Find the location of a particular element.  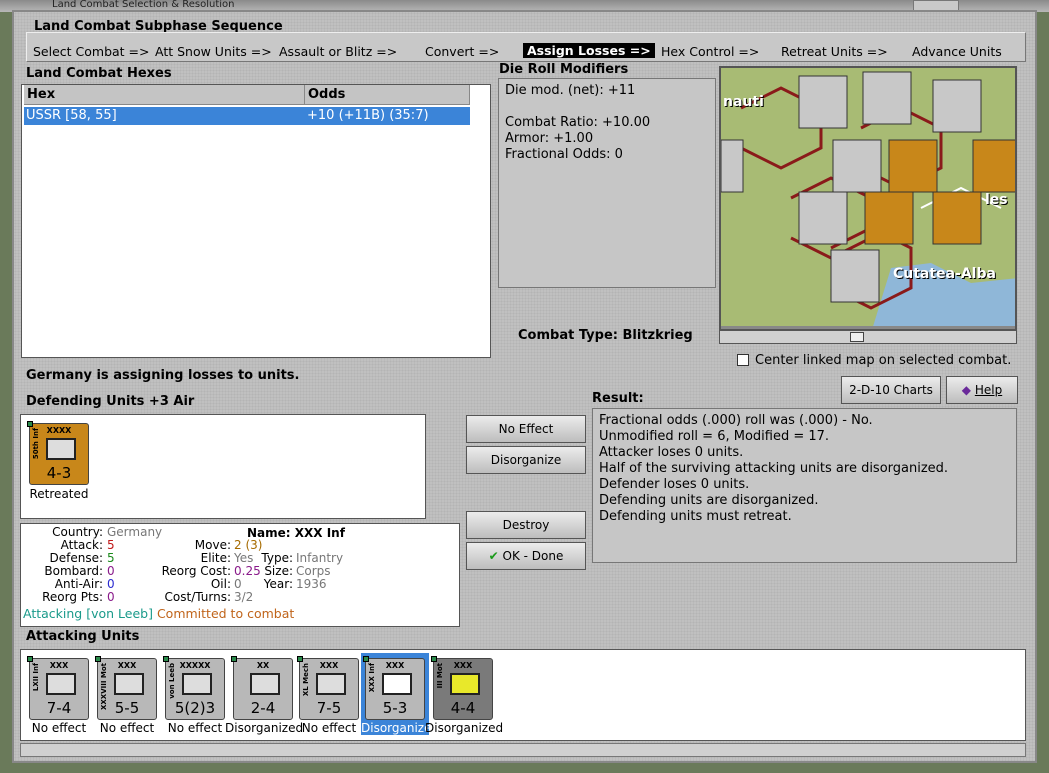

unit-counter: XX 2-4 is located at coordinates (262, 688).